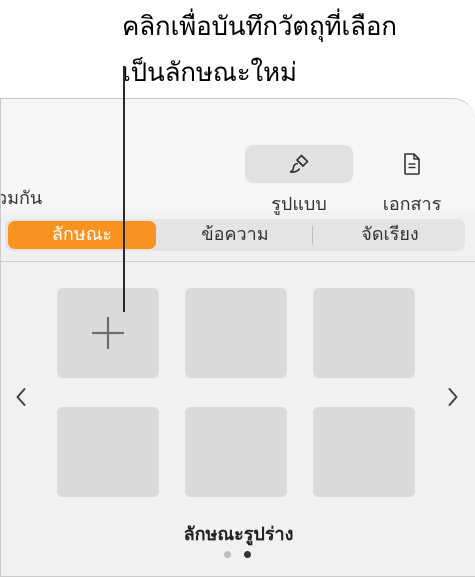 This screenshot has width=475, height=577. I want to click on callout-leader-line, so click(124, 189).